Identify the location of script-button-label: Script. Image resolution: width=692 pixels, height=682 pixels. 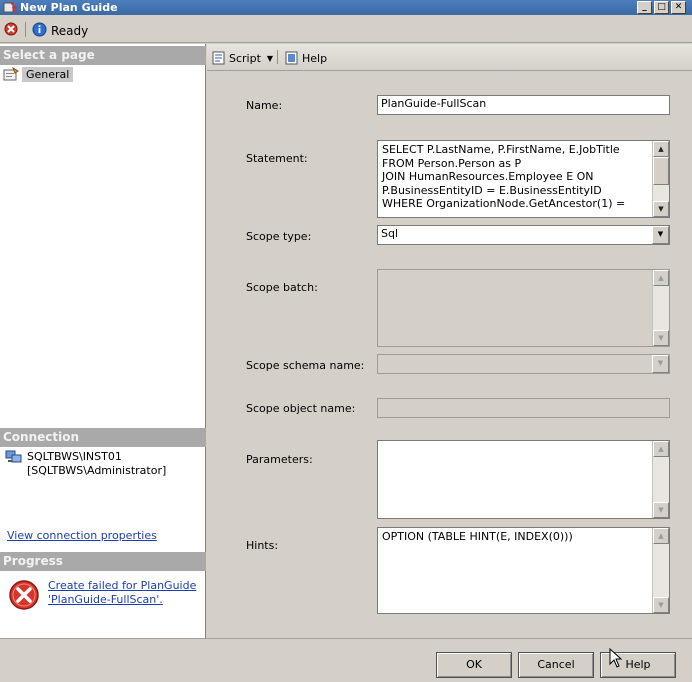
(245, 58).